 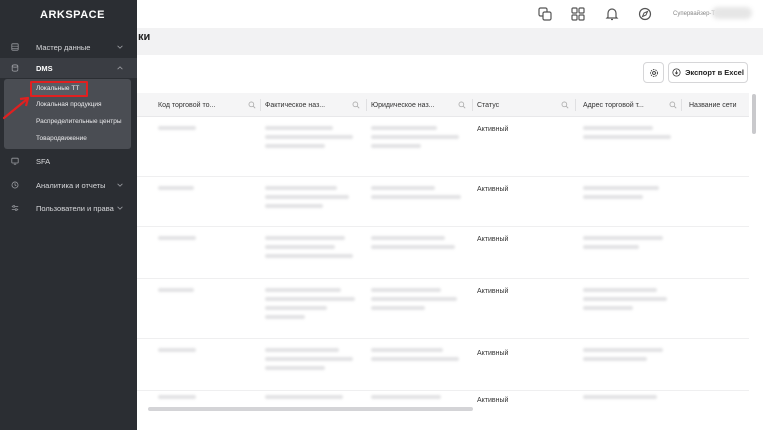 What do you see at coordinates (676, 72) in the screenshot?
I see `download-icon` at bounding box center [676, 72].